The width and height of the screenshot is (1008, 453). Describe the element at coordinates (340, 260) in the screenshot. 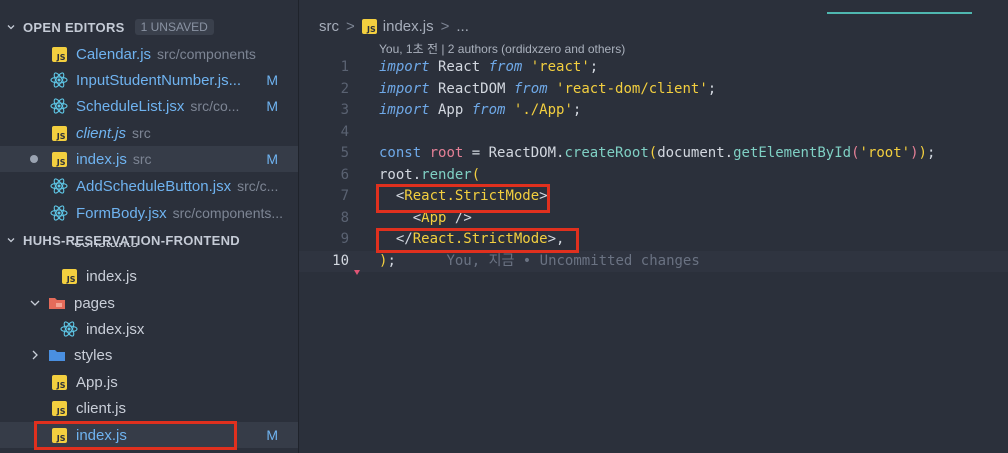

I see `line-number: 10` at that location.